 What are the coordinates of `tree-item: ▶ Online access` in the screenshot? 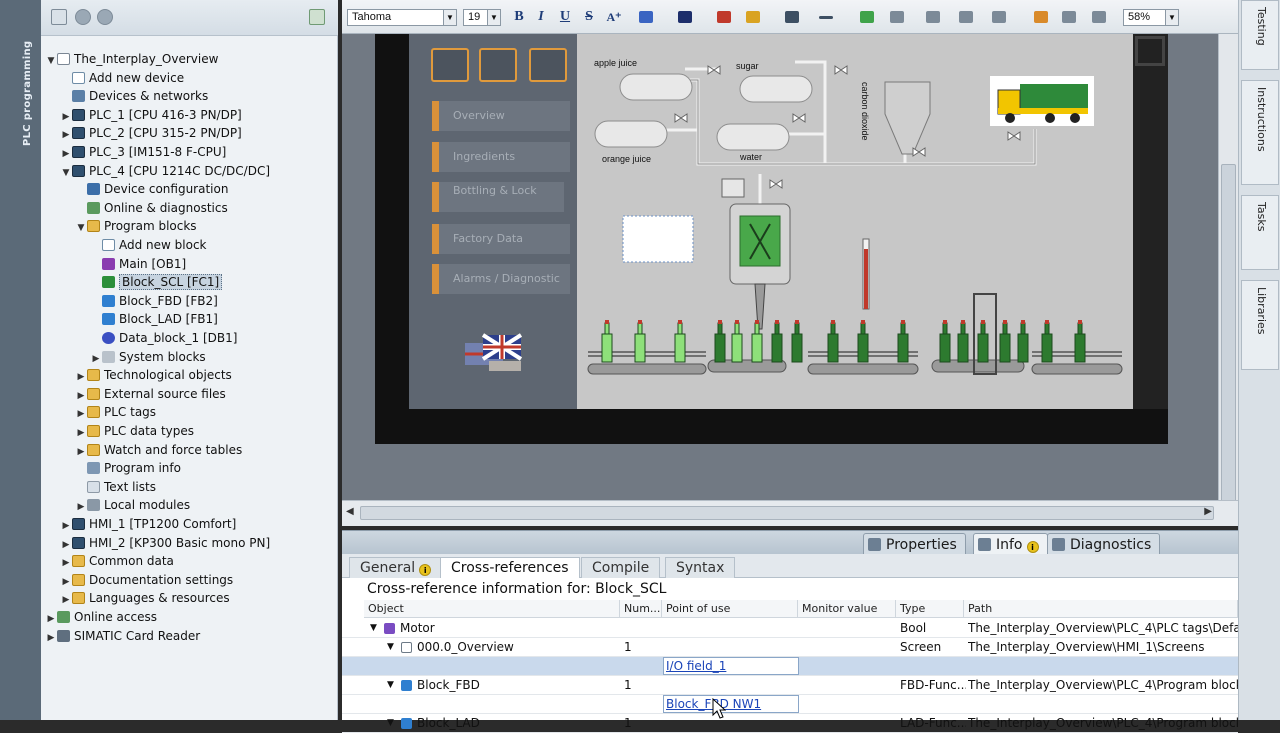 It's located at (101, 617).